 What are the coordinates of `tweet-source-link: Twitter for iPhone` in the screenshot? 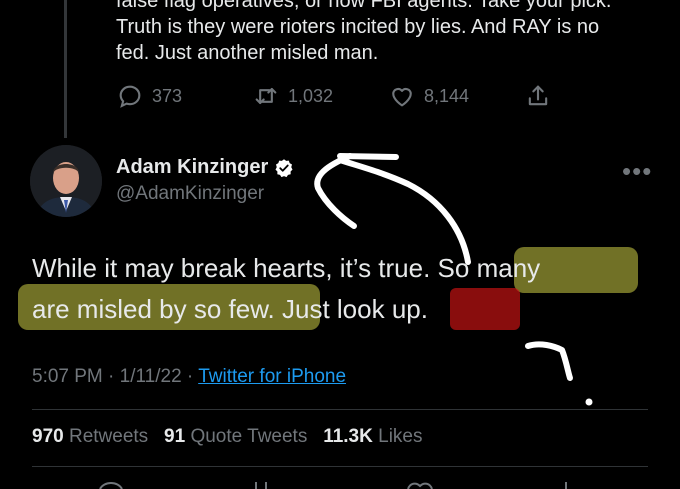 It's located at (272, 376).